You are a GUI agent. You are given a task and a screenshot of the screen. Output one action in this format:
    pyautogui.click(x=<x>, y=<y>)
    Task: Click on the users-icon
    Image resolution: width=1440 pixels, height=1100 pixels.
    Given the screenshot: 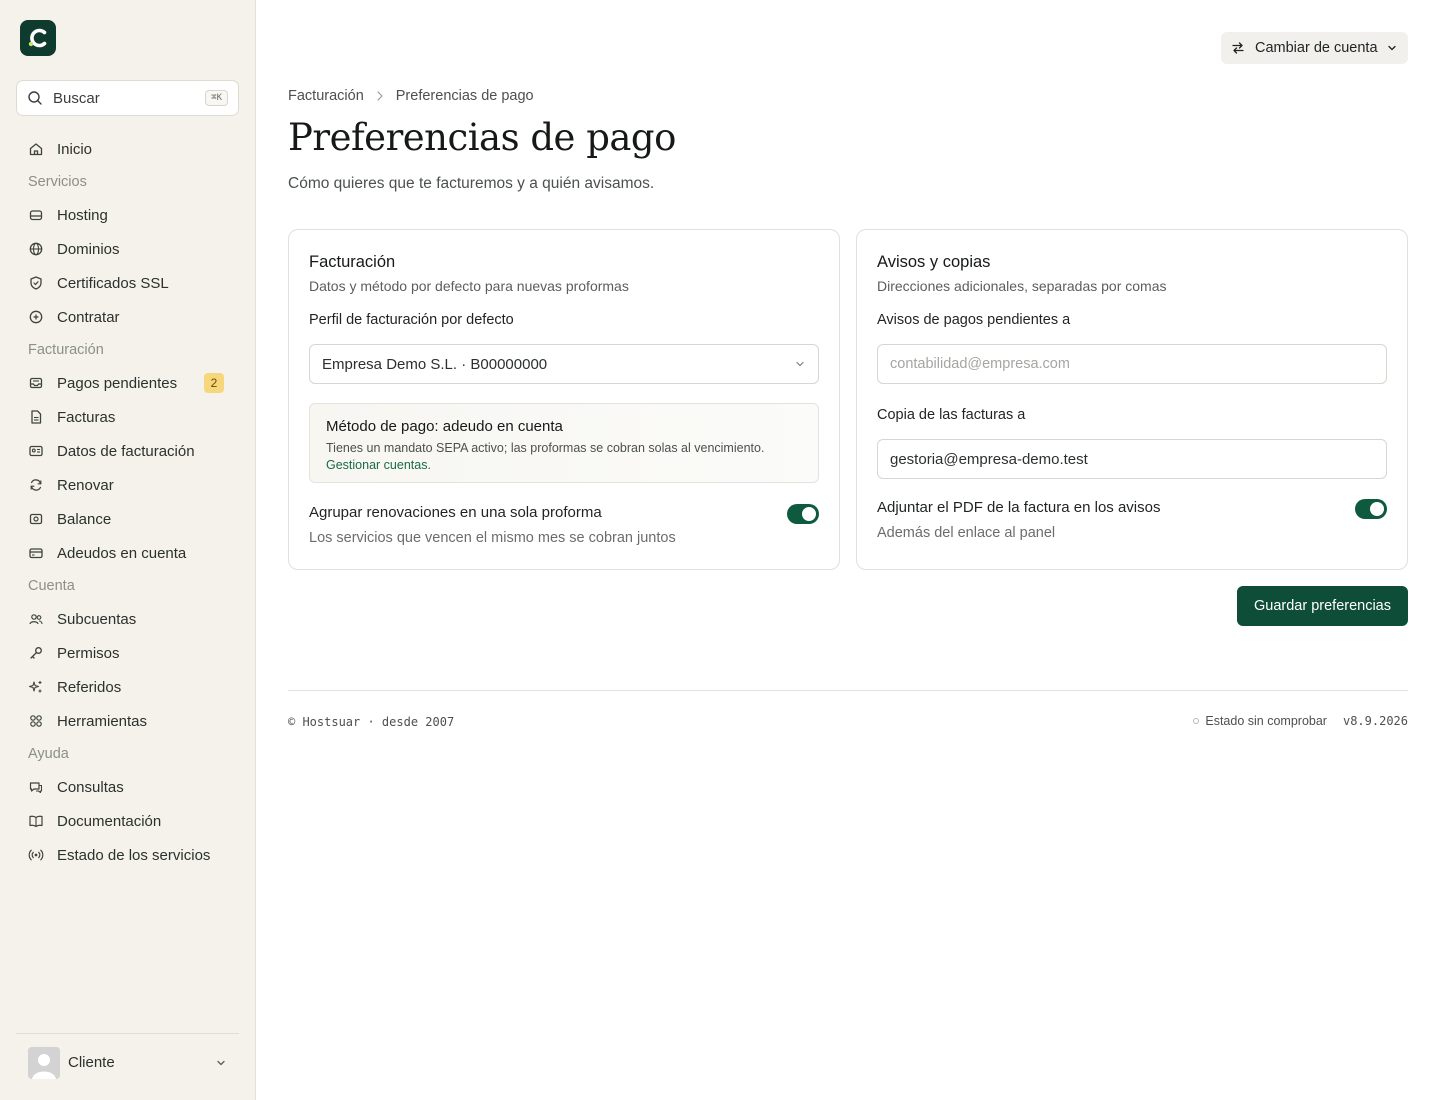 What is the action you would take?
    pyautogui.click(x=36, y=619)
    